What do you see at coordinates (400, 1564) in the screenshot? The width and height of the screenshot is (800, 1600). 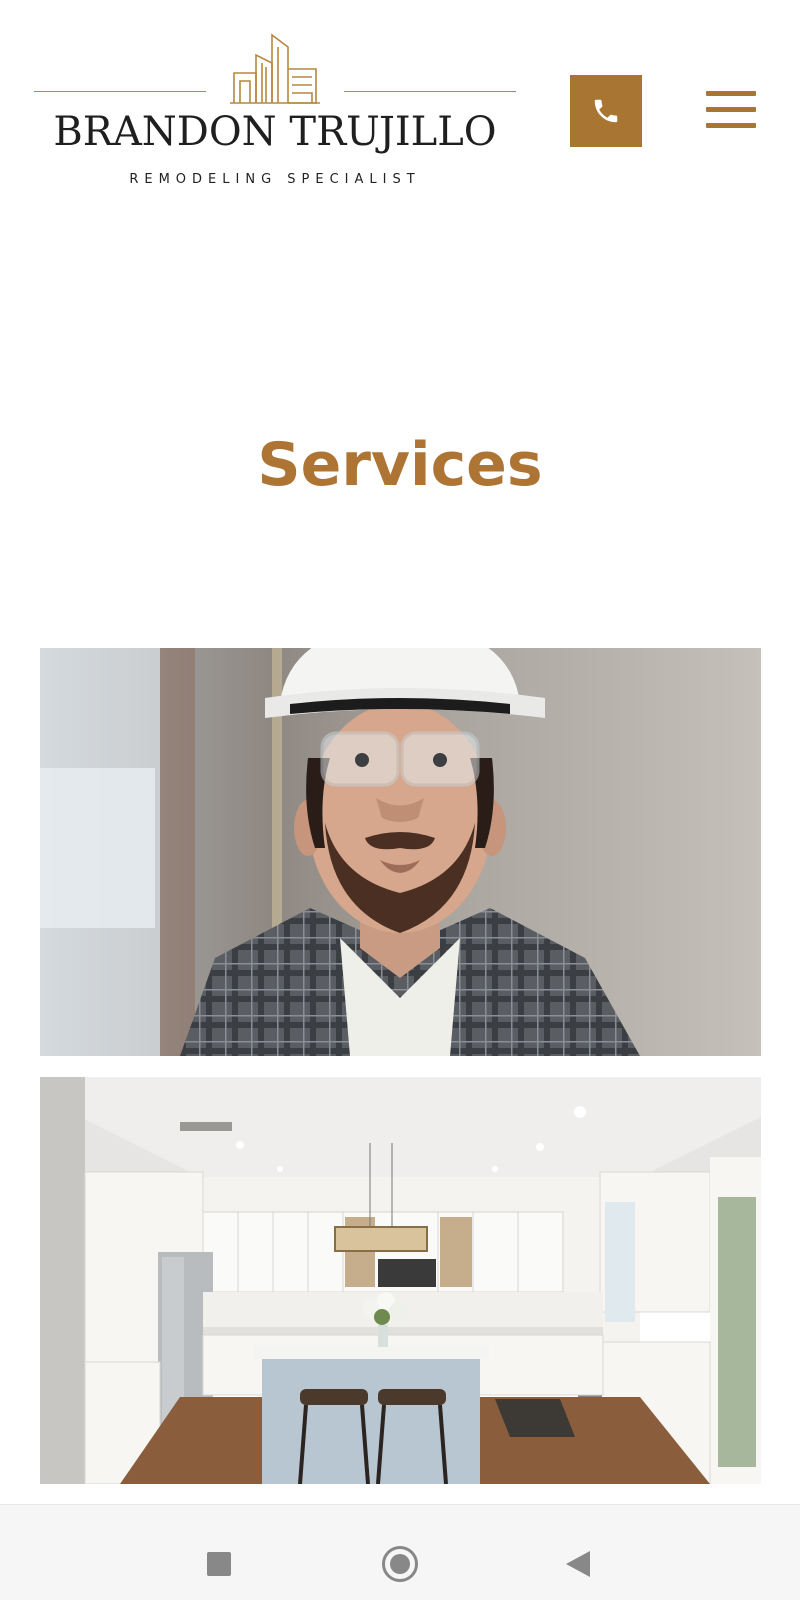 I see `home-circle-icon` at bounding box center [400, 1564].